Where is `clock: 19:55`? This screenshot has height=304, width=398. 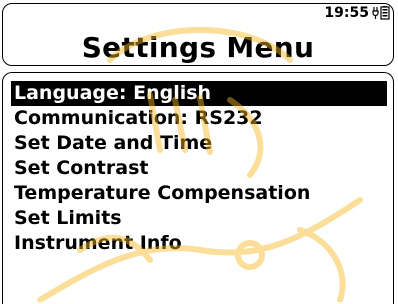
clock: 19:55 is located at coordinates (346, 13).